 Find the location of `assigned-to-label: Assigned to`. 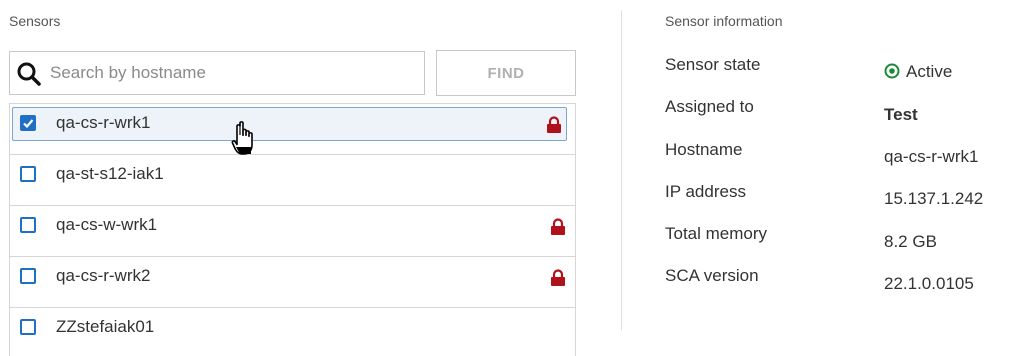

assigned-to-label: Assigned to is located at coordinates (709, 106).